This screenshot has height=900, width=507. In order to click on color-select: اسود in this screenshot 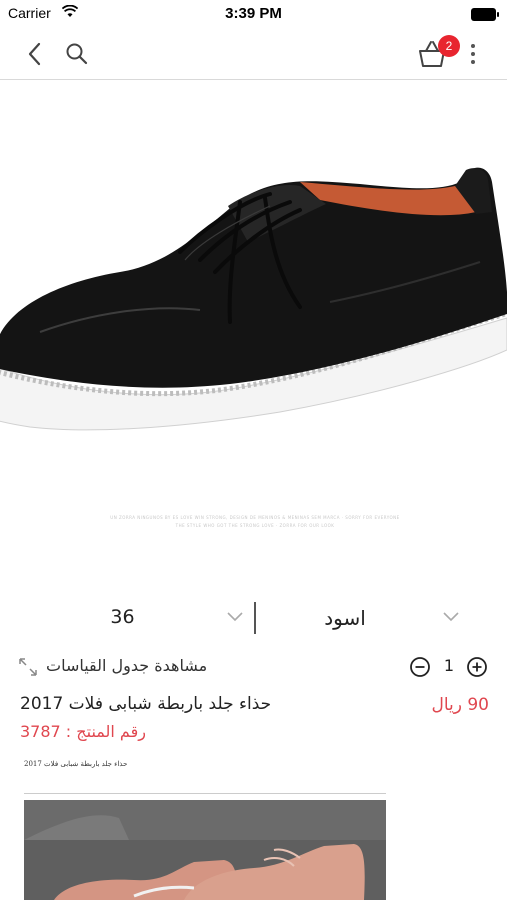, I will do `click(345, 618)`.